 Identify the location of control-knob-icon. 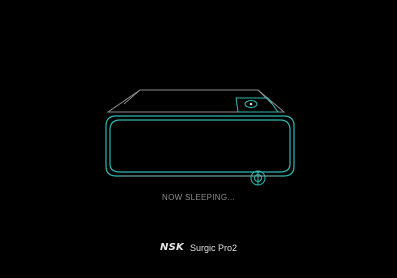
(258, 178).